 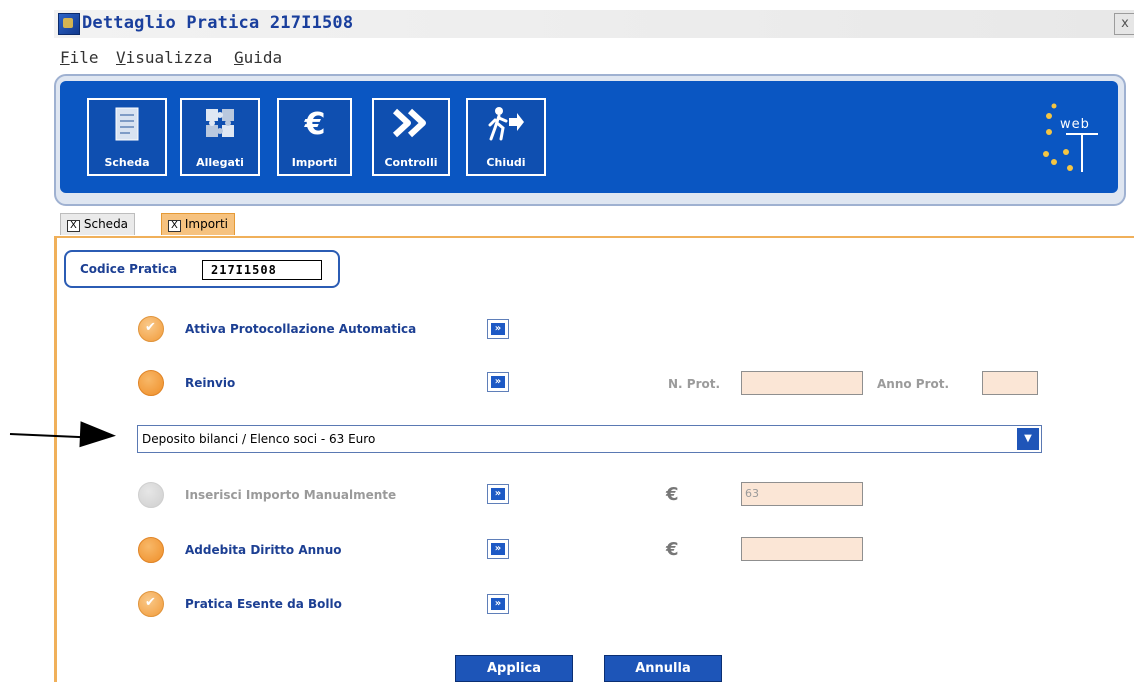 What do you see at coordinates (594, 237) in the screenshot?
I see `panel-top-border` at bounding box center [594, 237].